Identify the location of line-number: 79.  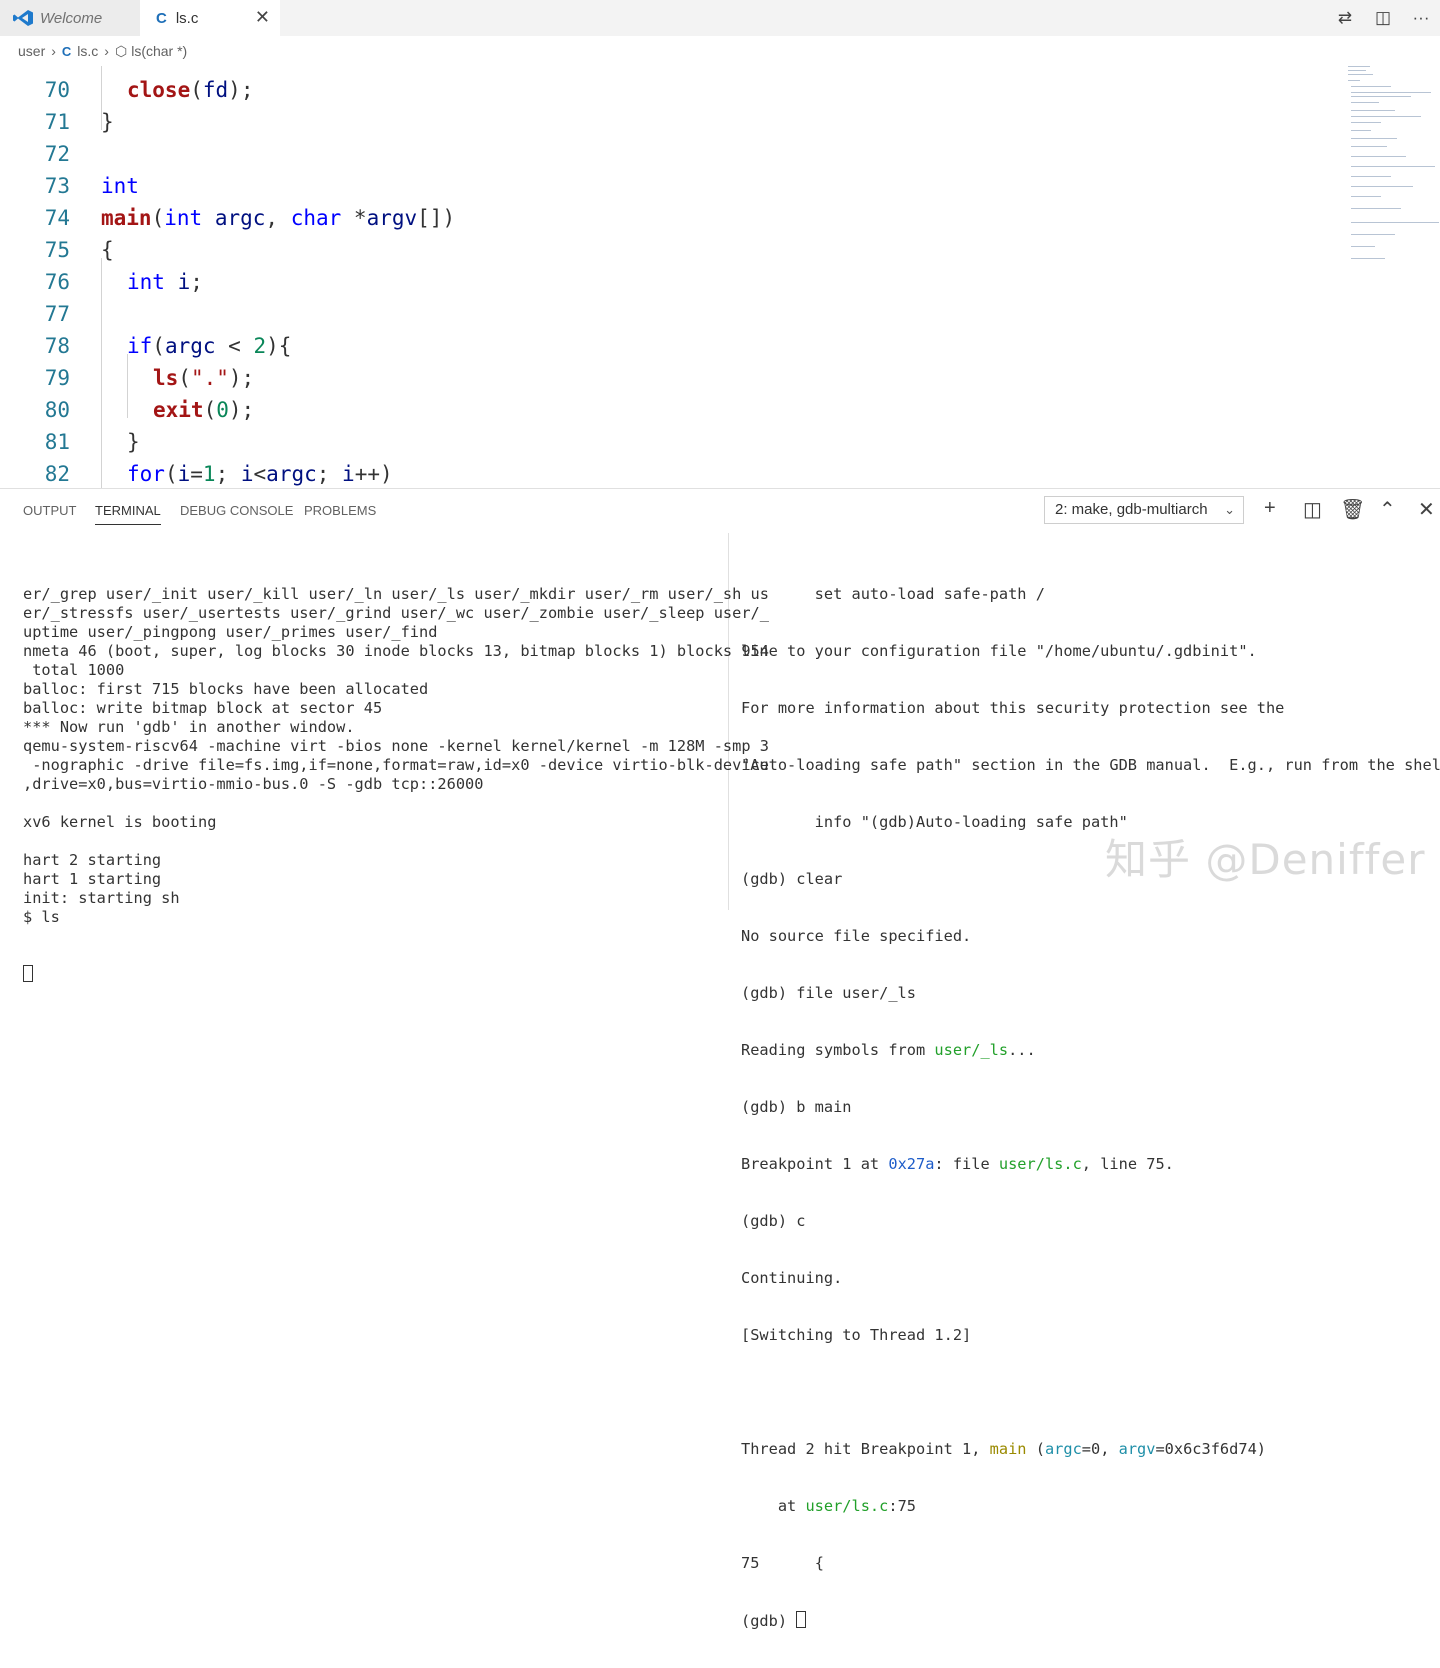
(35, 378).